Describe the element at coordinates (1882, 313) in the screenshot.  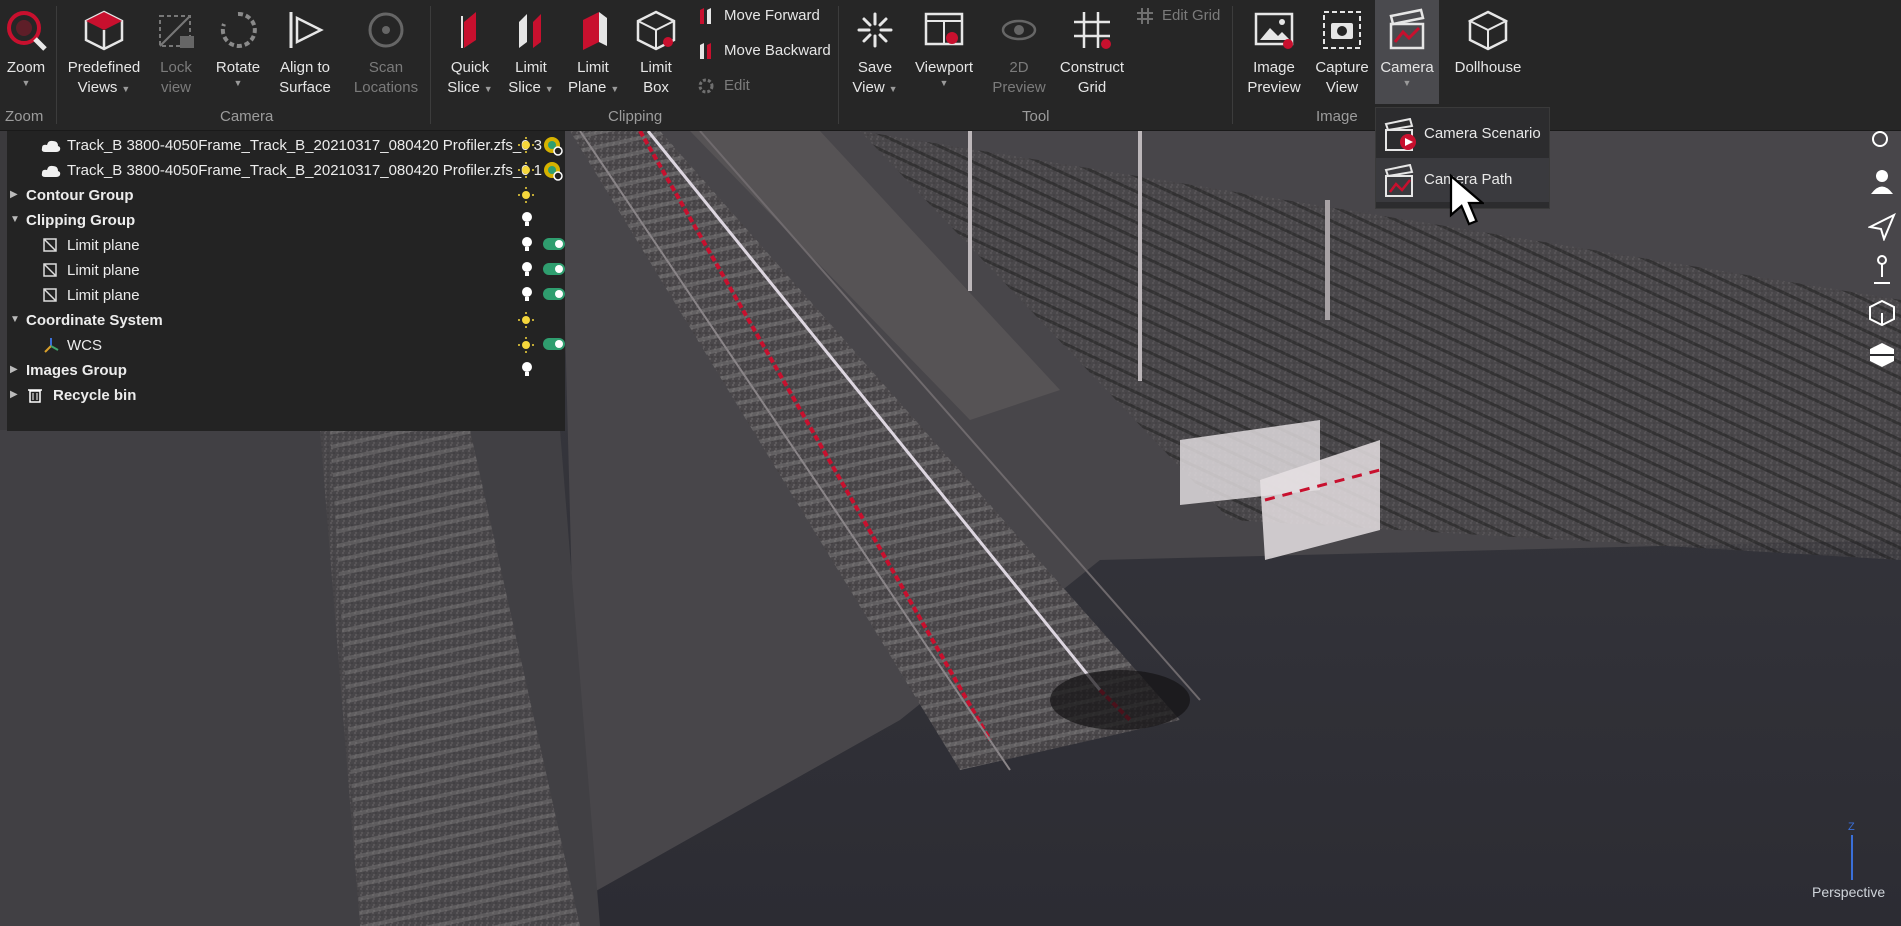
I see `box-view-icon` at that location.